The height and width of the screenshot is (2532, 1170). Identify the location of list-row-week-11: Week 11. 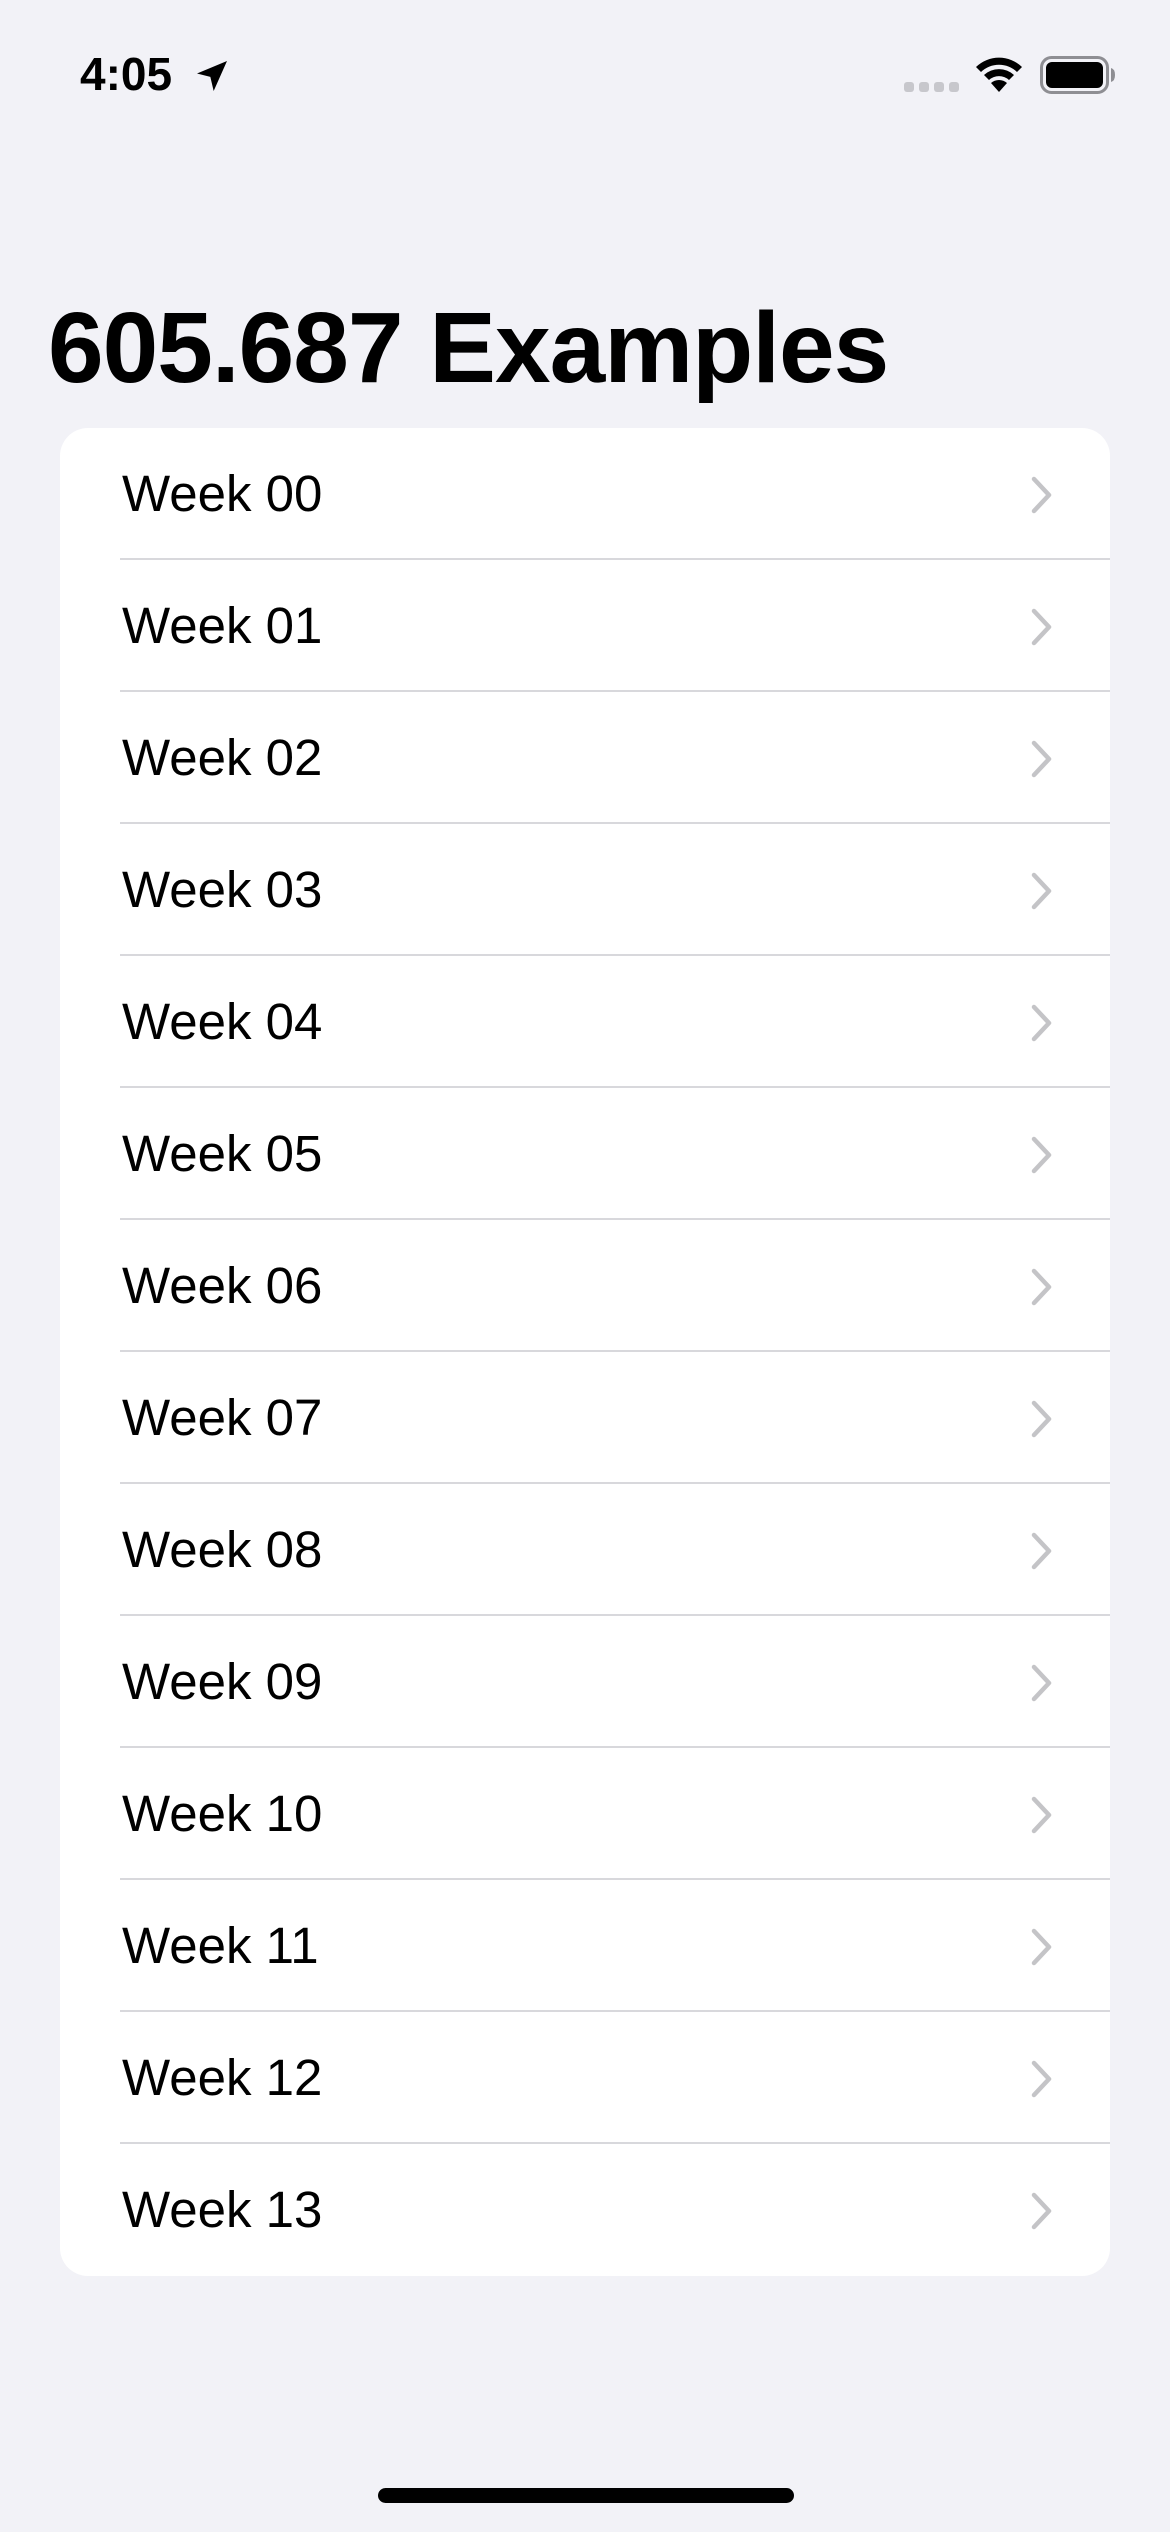
(585, 1946).